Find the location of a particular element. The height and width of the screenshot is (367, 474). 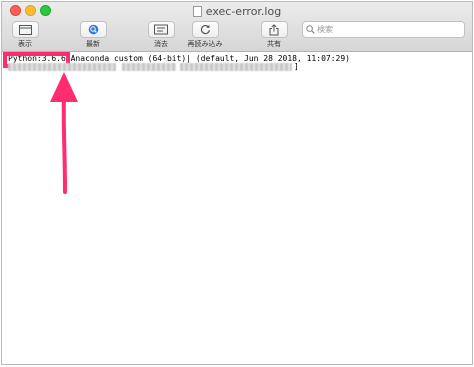

share-button: 共有 is located at coordinates (274, 35).